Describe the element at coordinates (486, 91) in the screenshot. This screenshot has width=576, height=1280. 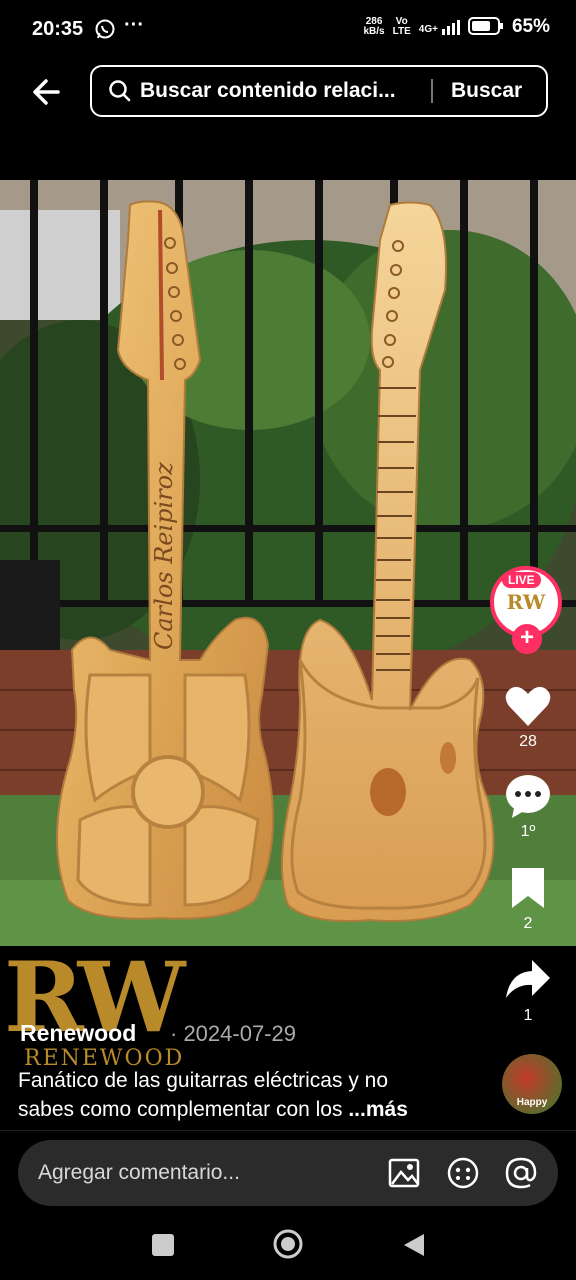
I see `search-button: Buscar` at that location.